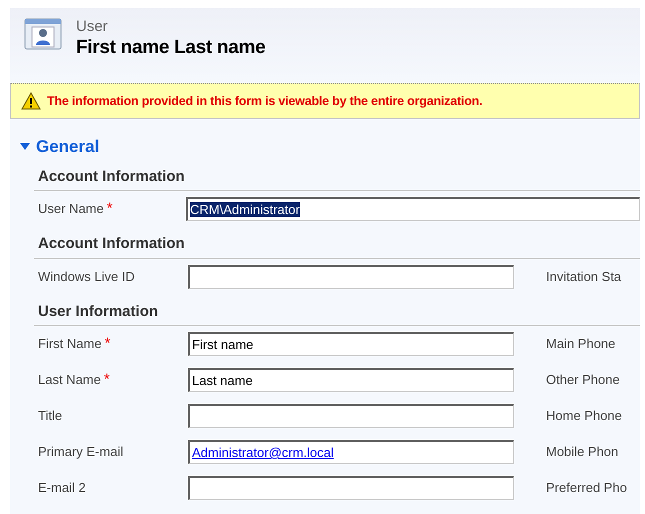  I want to click on field-label: E-mail 2, so click(62, 488).